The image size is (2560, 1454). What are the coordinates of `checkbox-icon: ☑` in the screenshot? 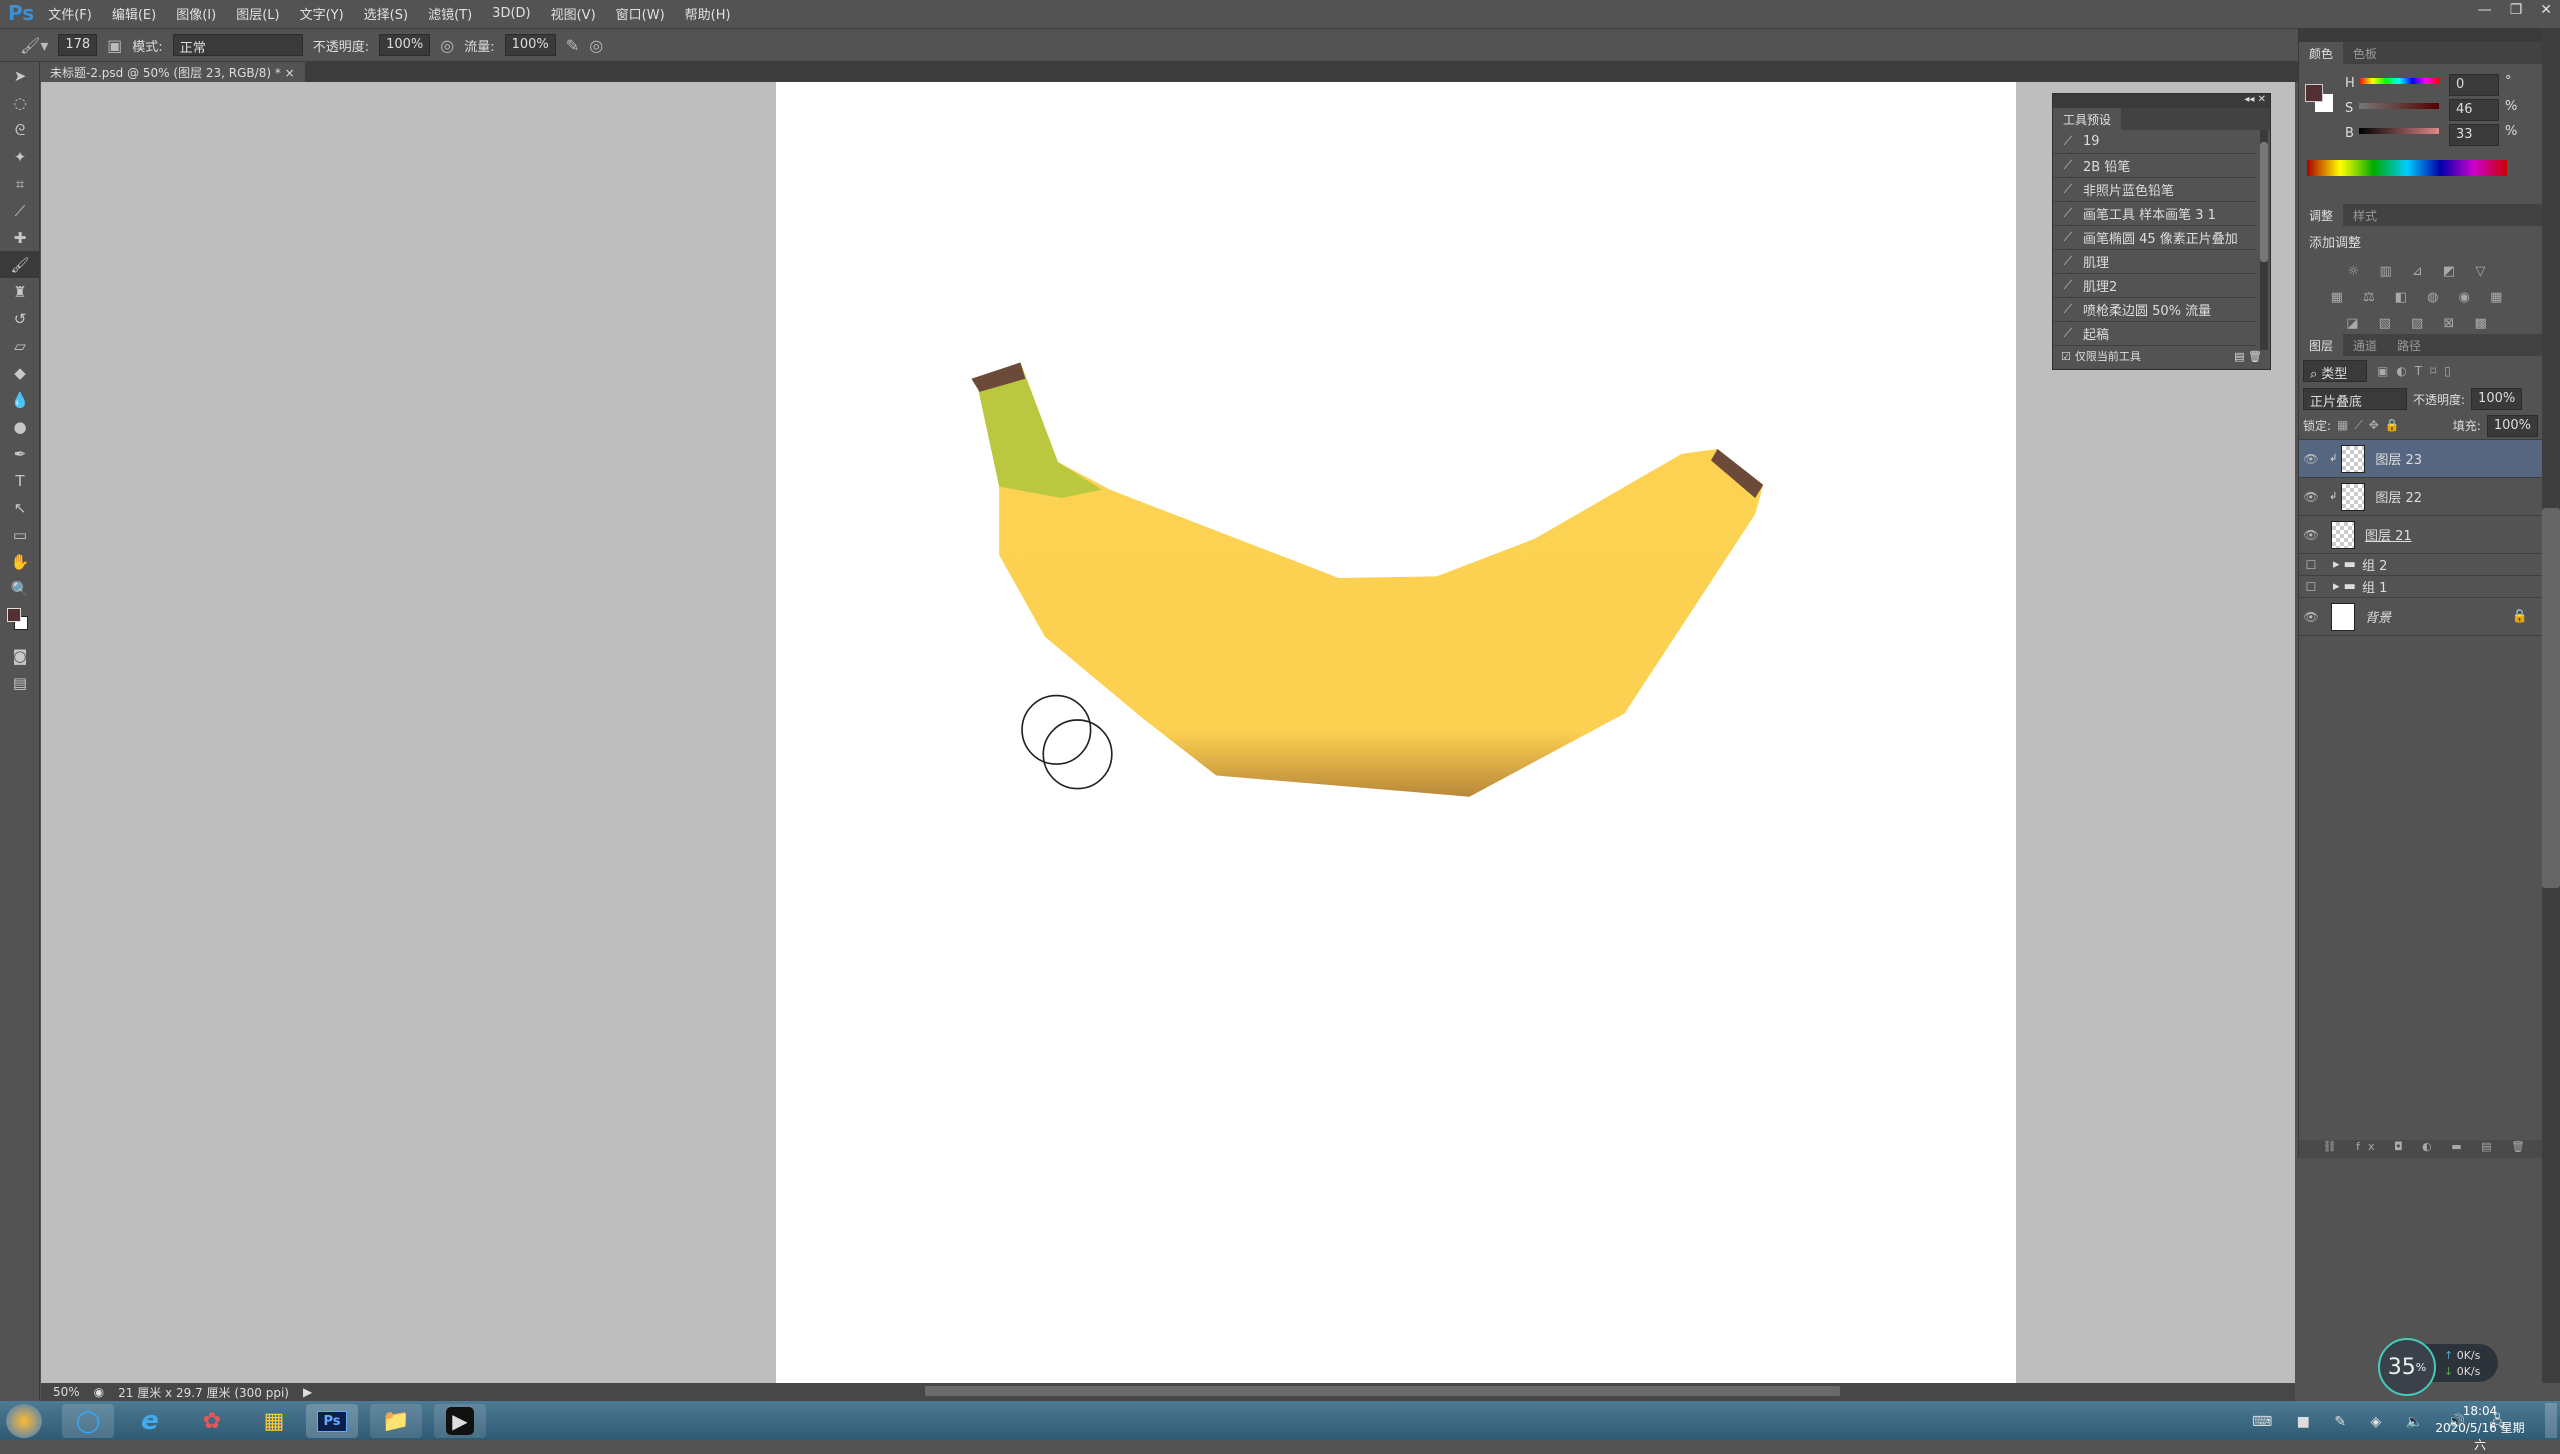 It's located at (2066, 356).